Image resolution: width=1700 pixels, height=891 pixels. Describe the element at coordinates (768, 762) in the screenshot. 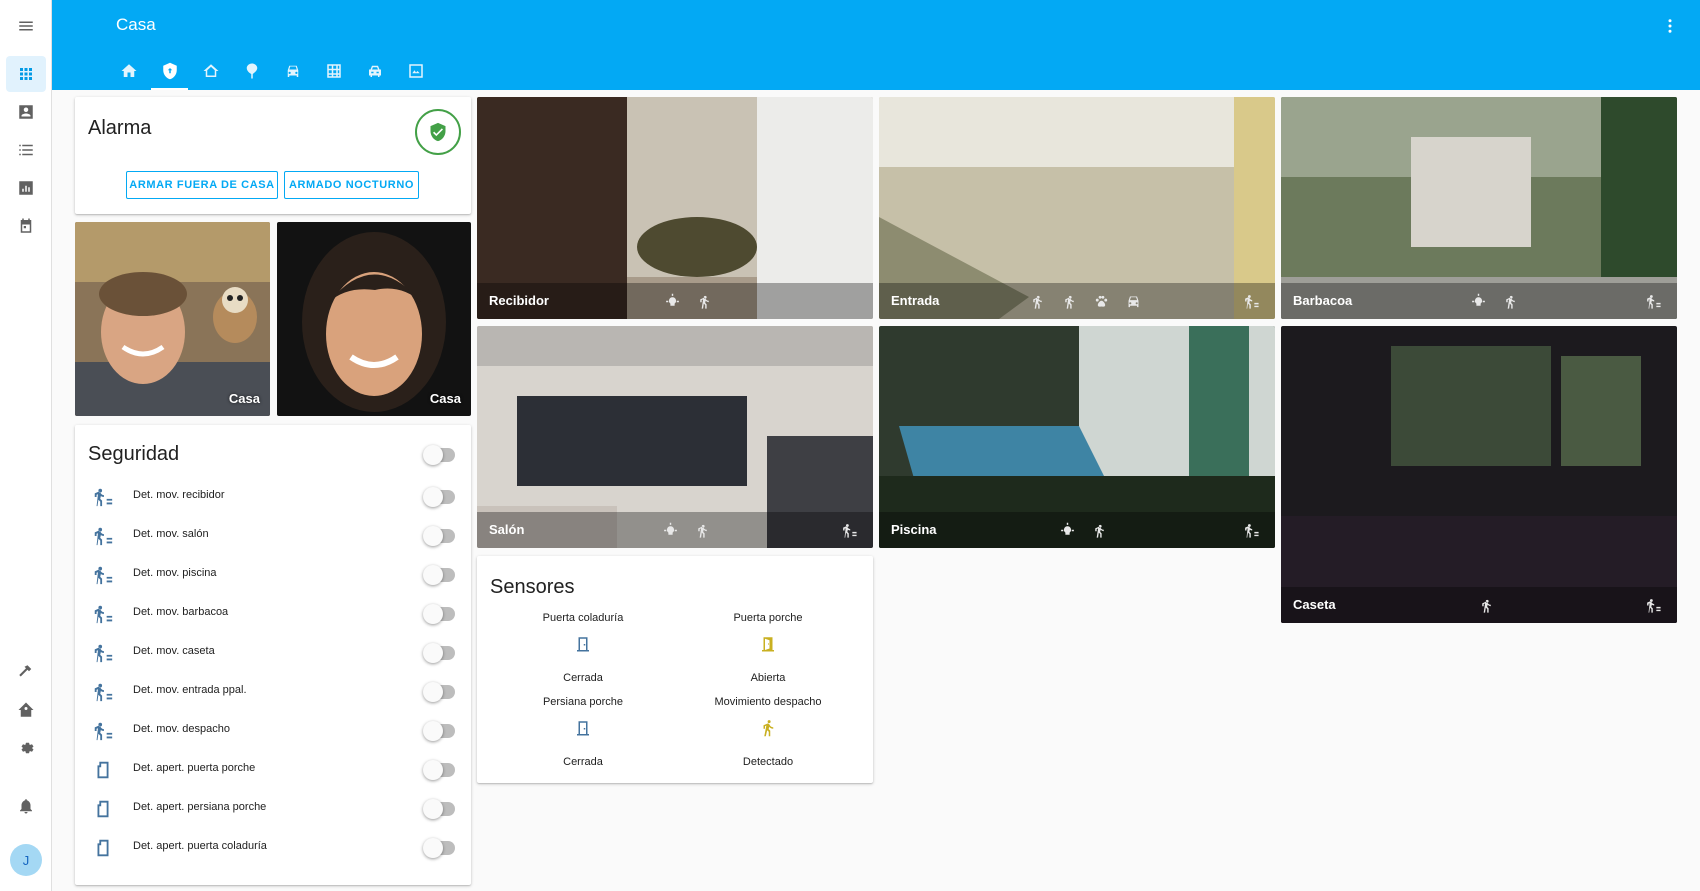

I see `sensor-state: Detectado` at that location.